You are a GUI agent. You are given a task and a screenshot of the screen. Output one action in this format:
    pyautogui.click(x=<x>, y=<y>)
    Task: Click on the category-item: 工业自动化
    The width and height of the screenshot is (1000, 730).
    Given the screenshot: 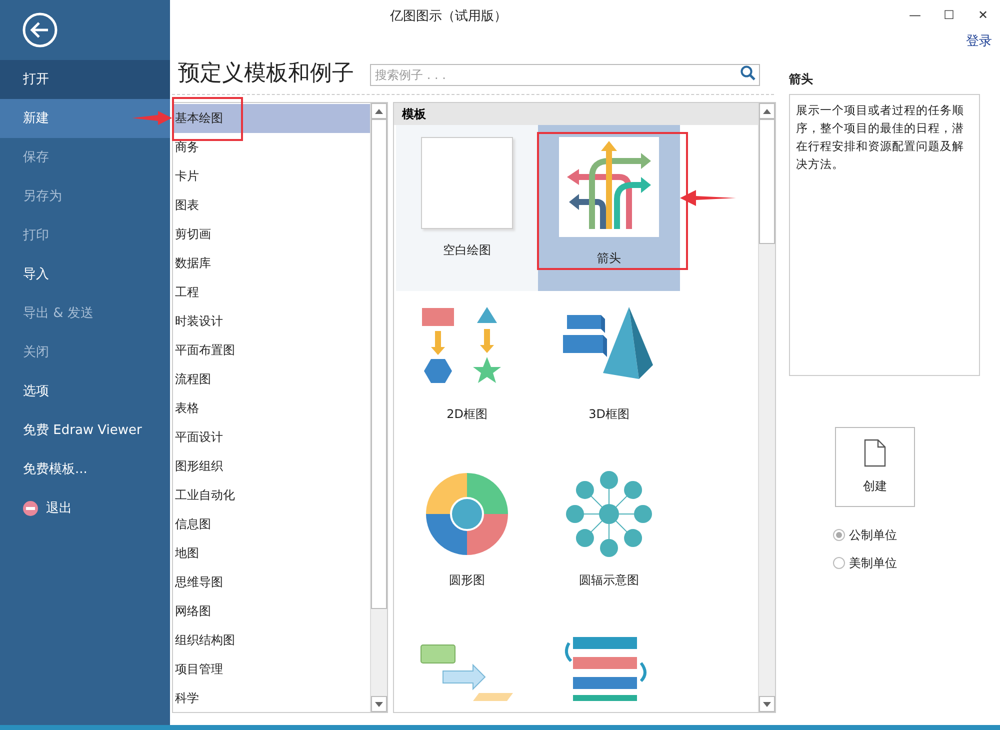 What is the action you would take?
    pyautogui.click(x=271, y=495)
    